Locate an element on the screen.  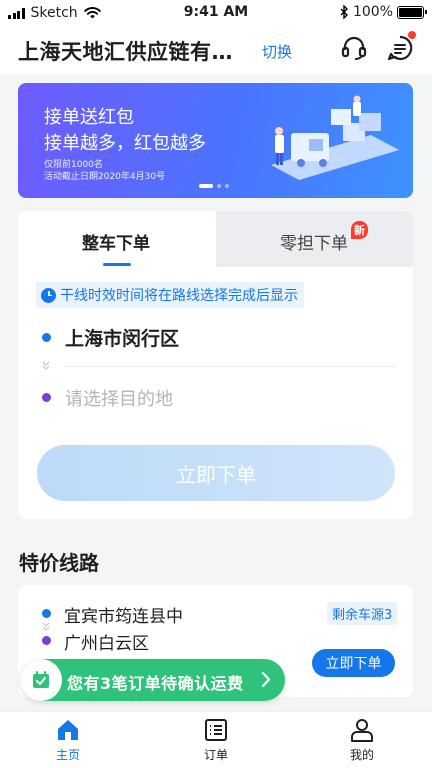
tab-ftl-label: 整车下单 is located at coordinates (116, 244).